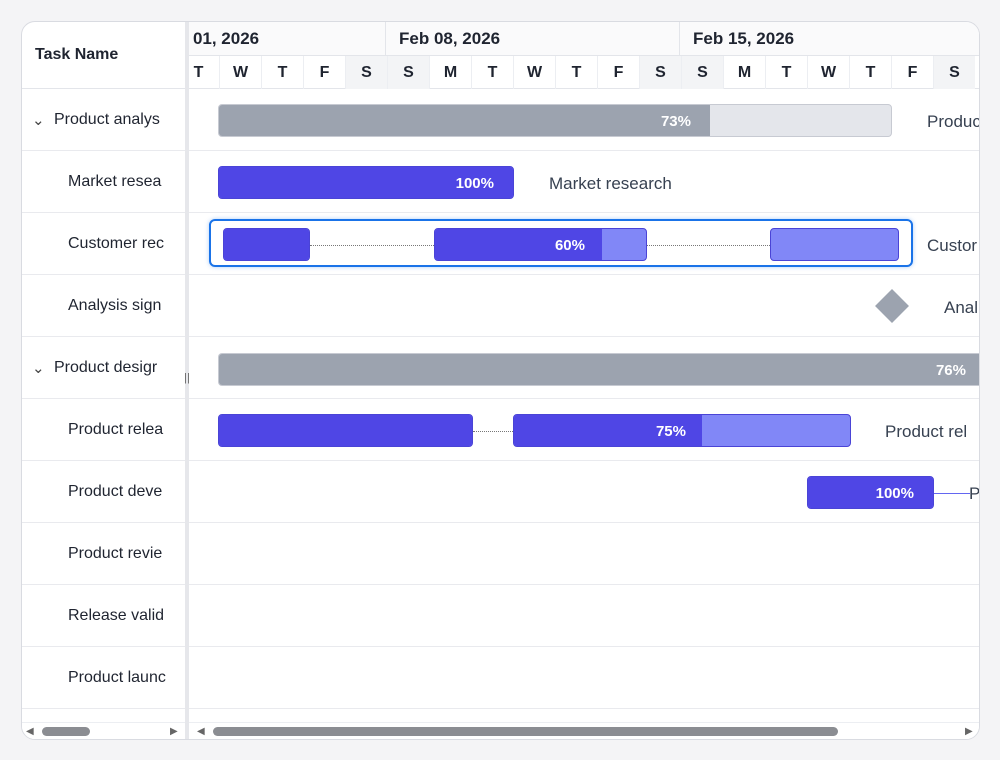  I want to click on task-bar-label: Custor, so click(952, 245).